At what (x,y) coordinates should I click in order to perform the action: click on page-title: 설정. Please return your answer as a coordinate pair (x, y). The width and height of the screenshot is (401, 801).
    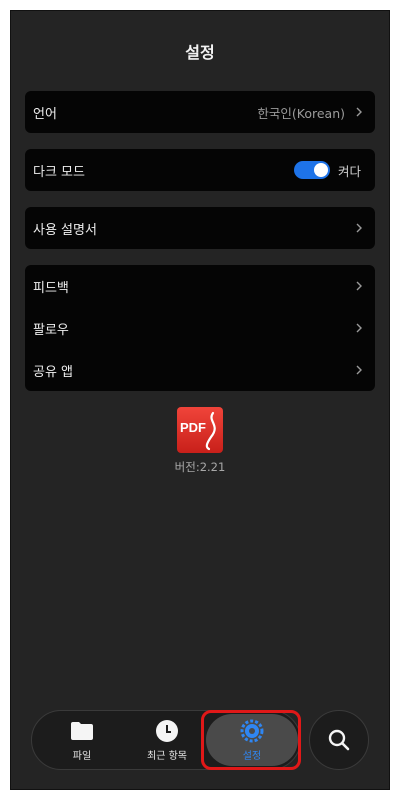
    Looking at the image, I should click on (200, 52).